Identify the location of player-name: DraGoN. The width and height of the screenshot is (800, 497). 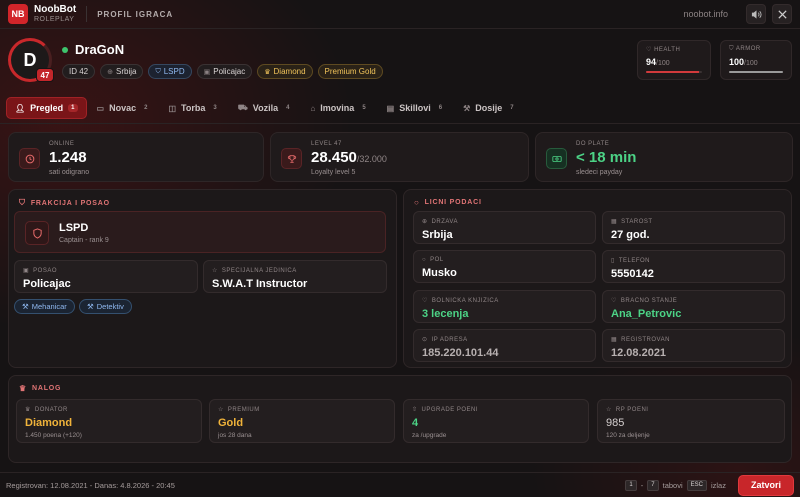
(100, 49).